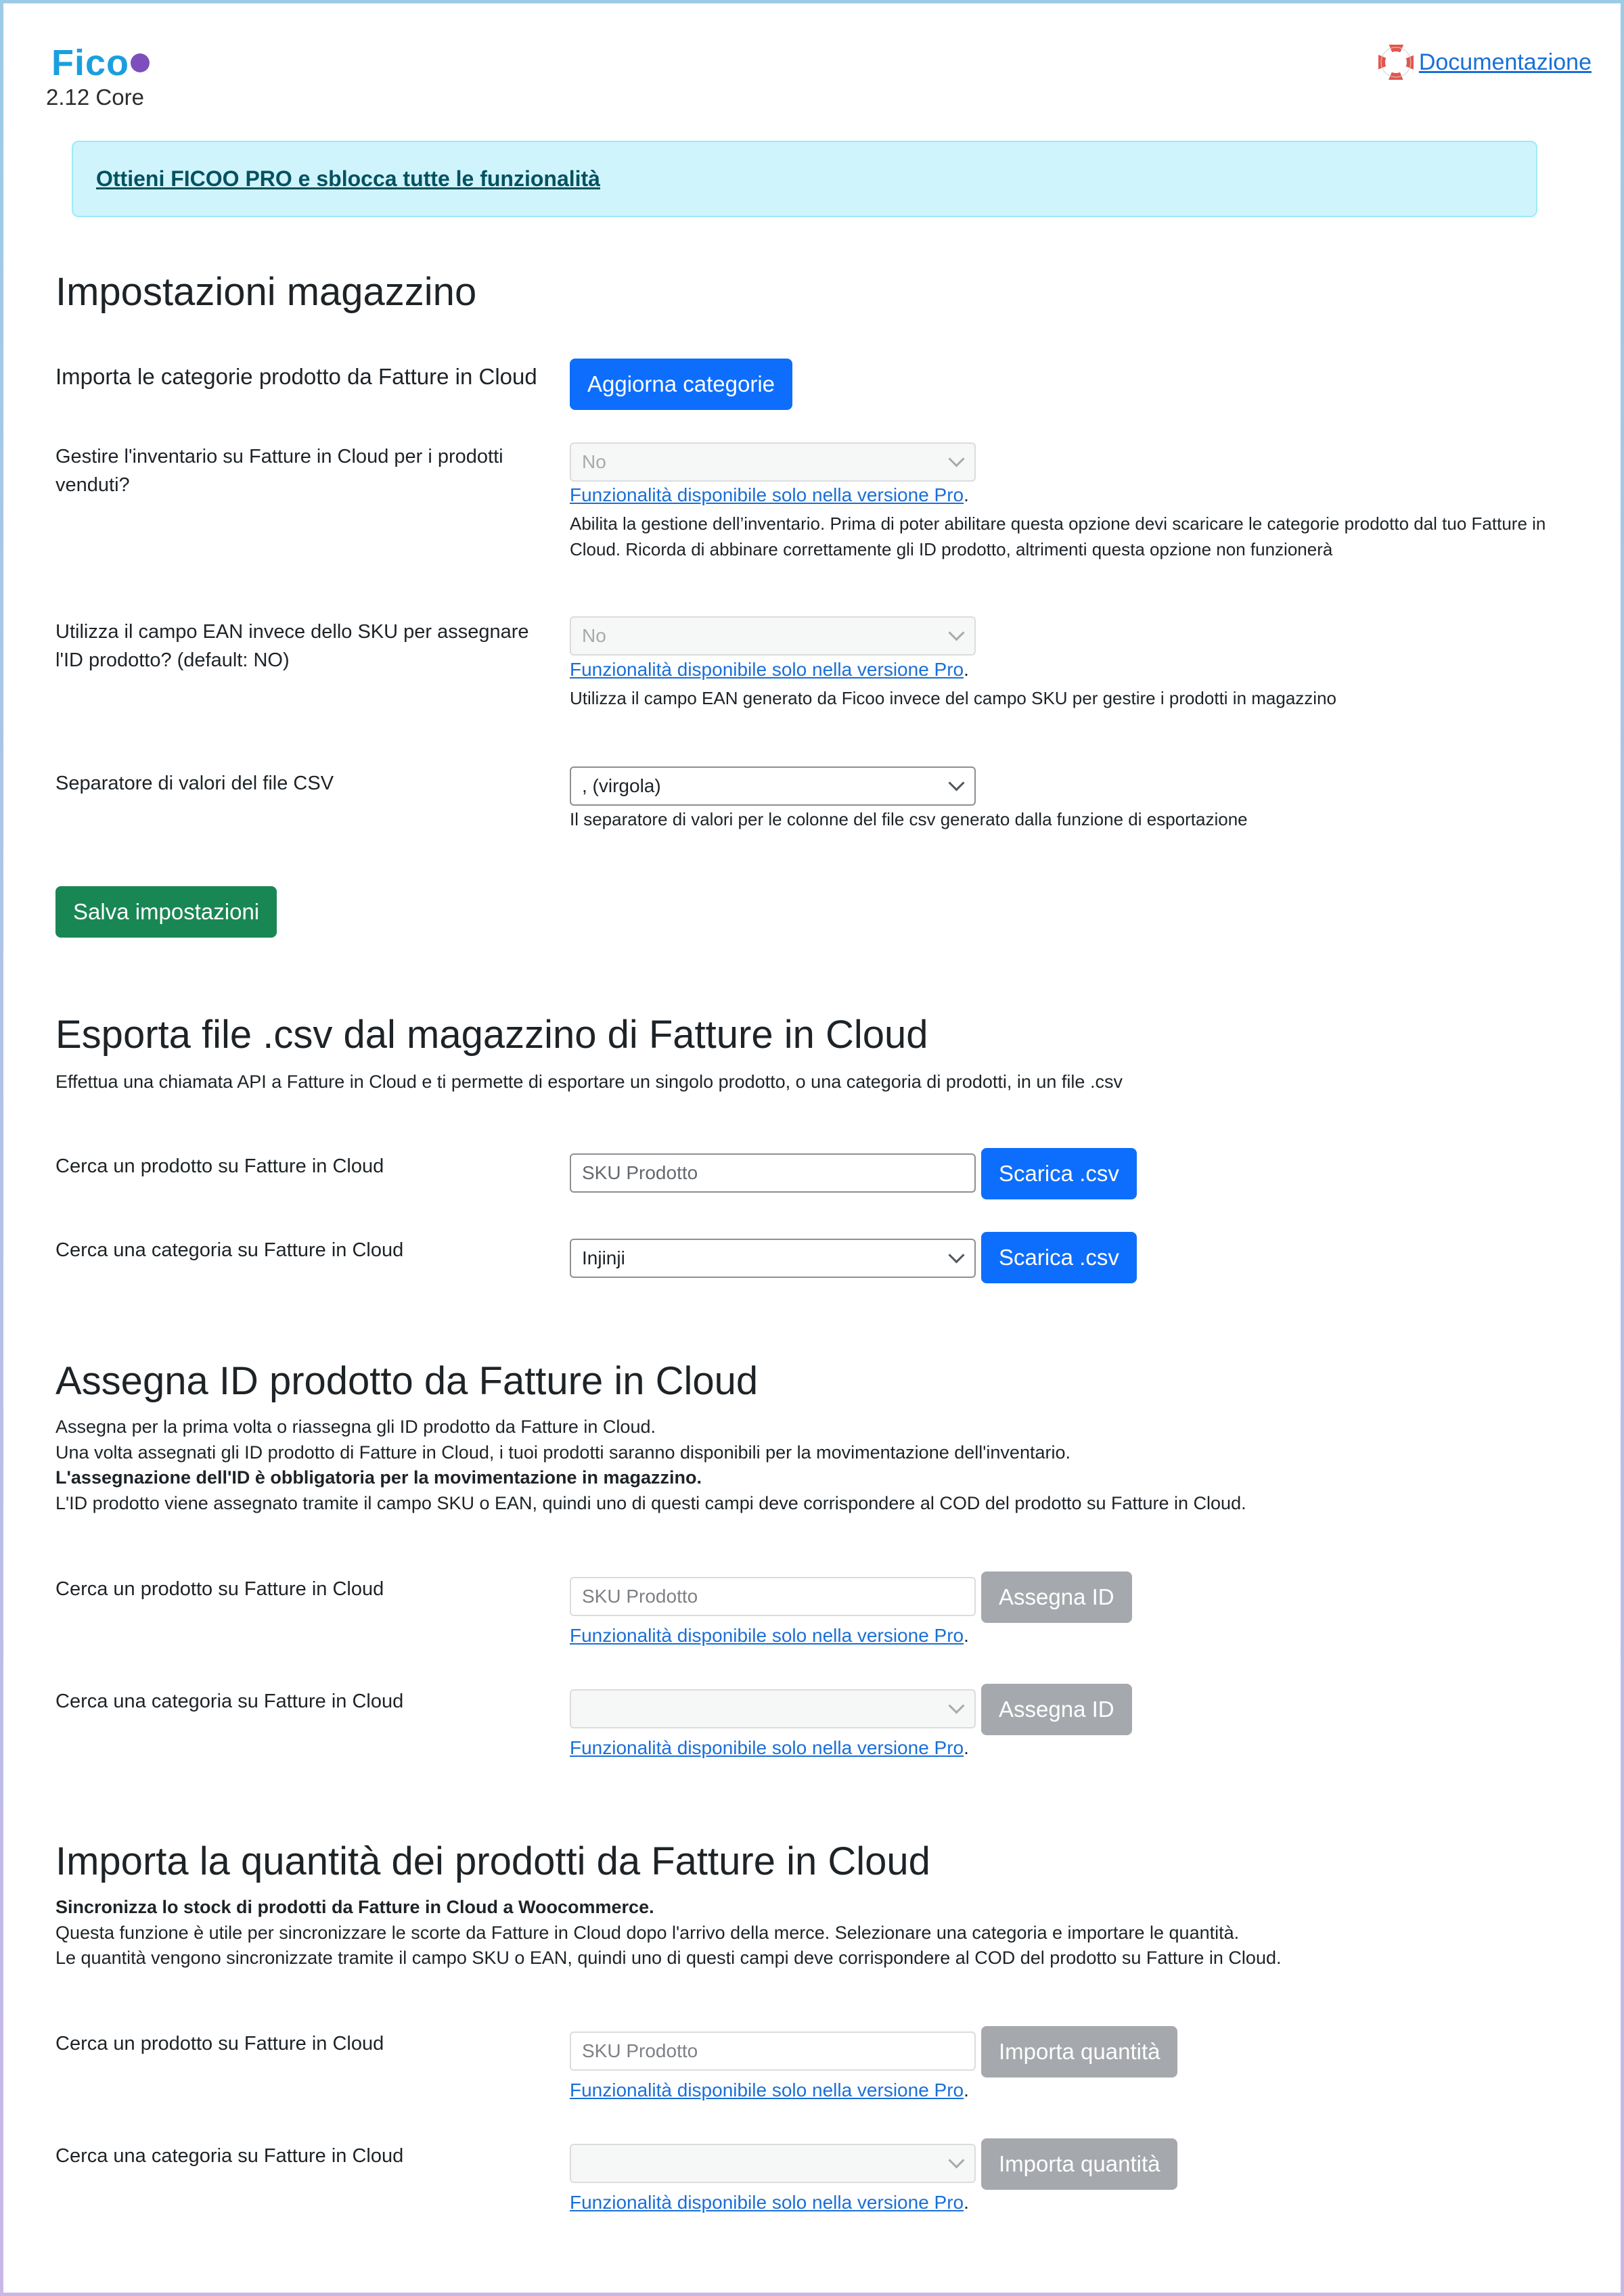 The image size is (1624, 2296). I want to click on quantity-category-label: Cerca una categoria su Fatture in Cloud, so click(229, 2156).